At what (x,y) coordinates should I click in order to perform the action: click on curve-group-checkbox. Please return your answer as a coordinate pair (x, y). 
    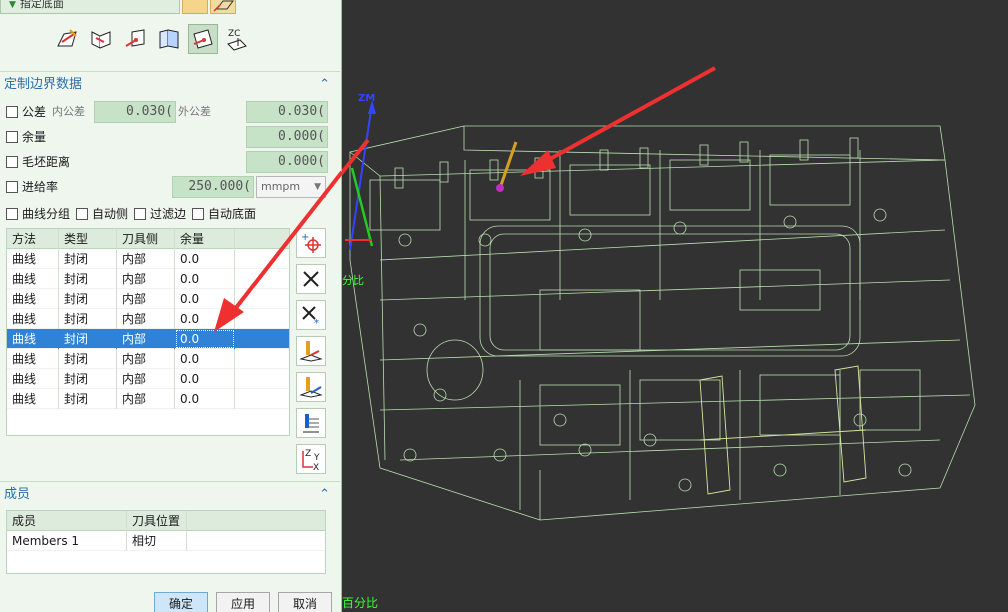
    Looking at the image, I should click on (12, 214).